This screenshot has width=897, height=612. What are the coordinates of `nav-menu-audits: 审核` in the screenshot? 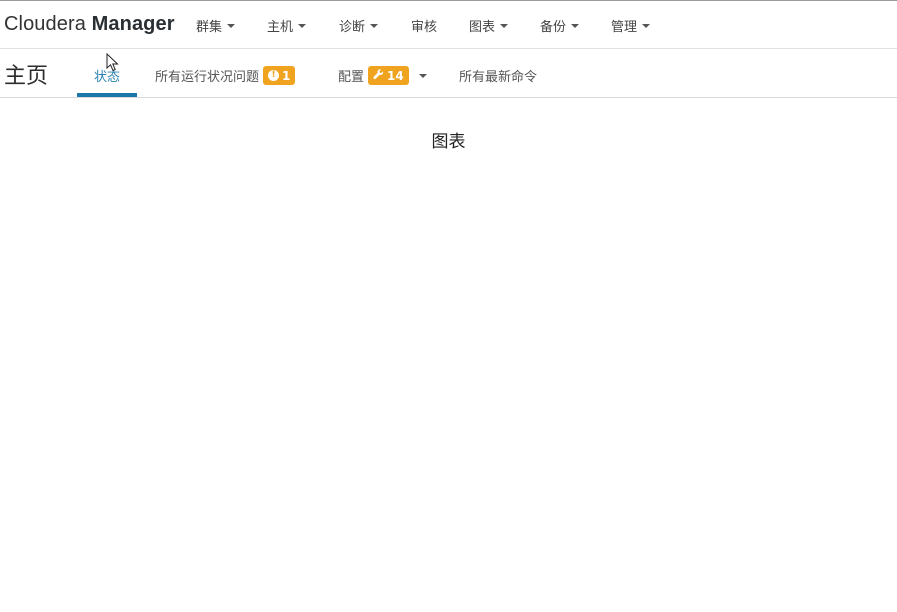 It's located at (424, 25).